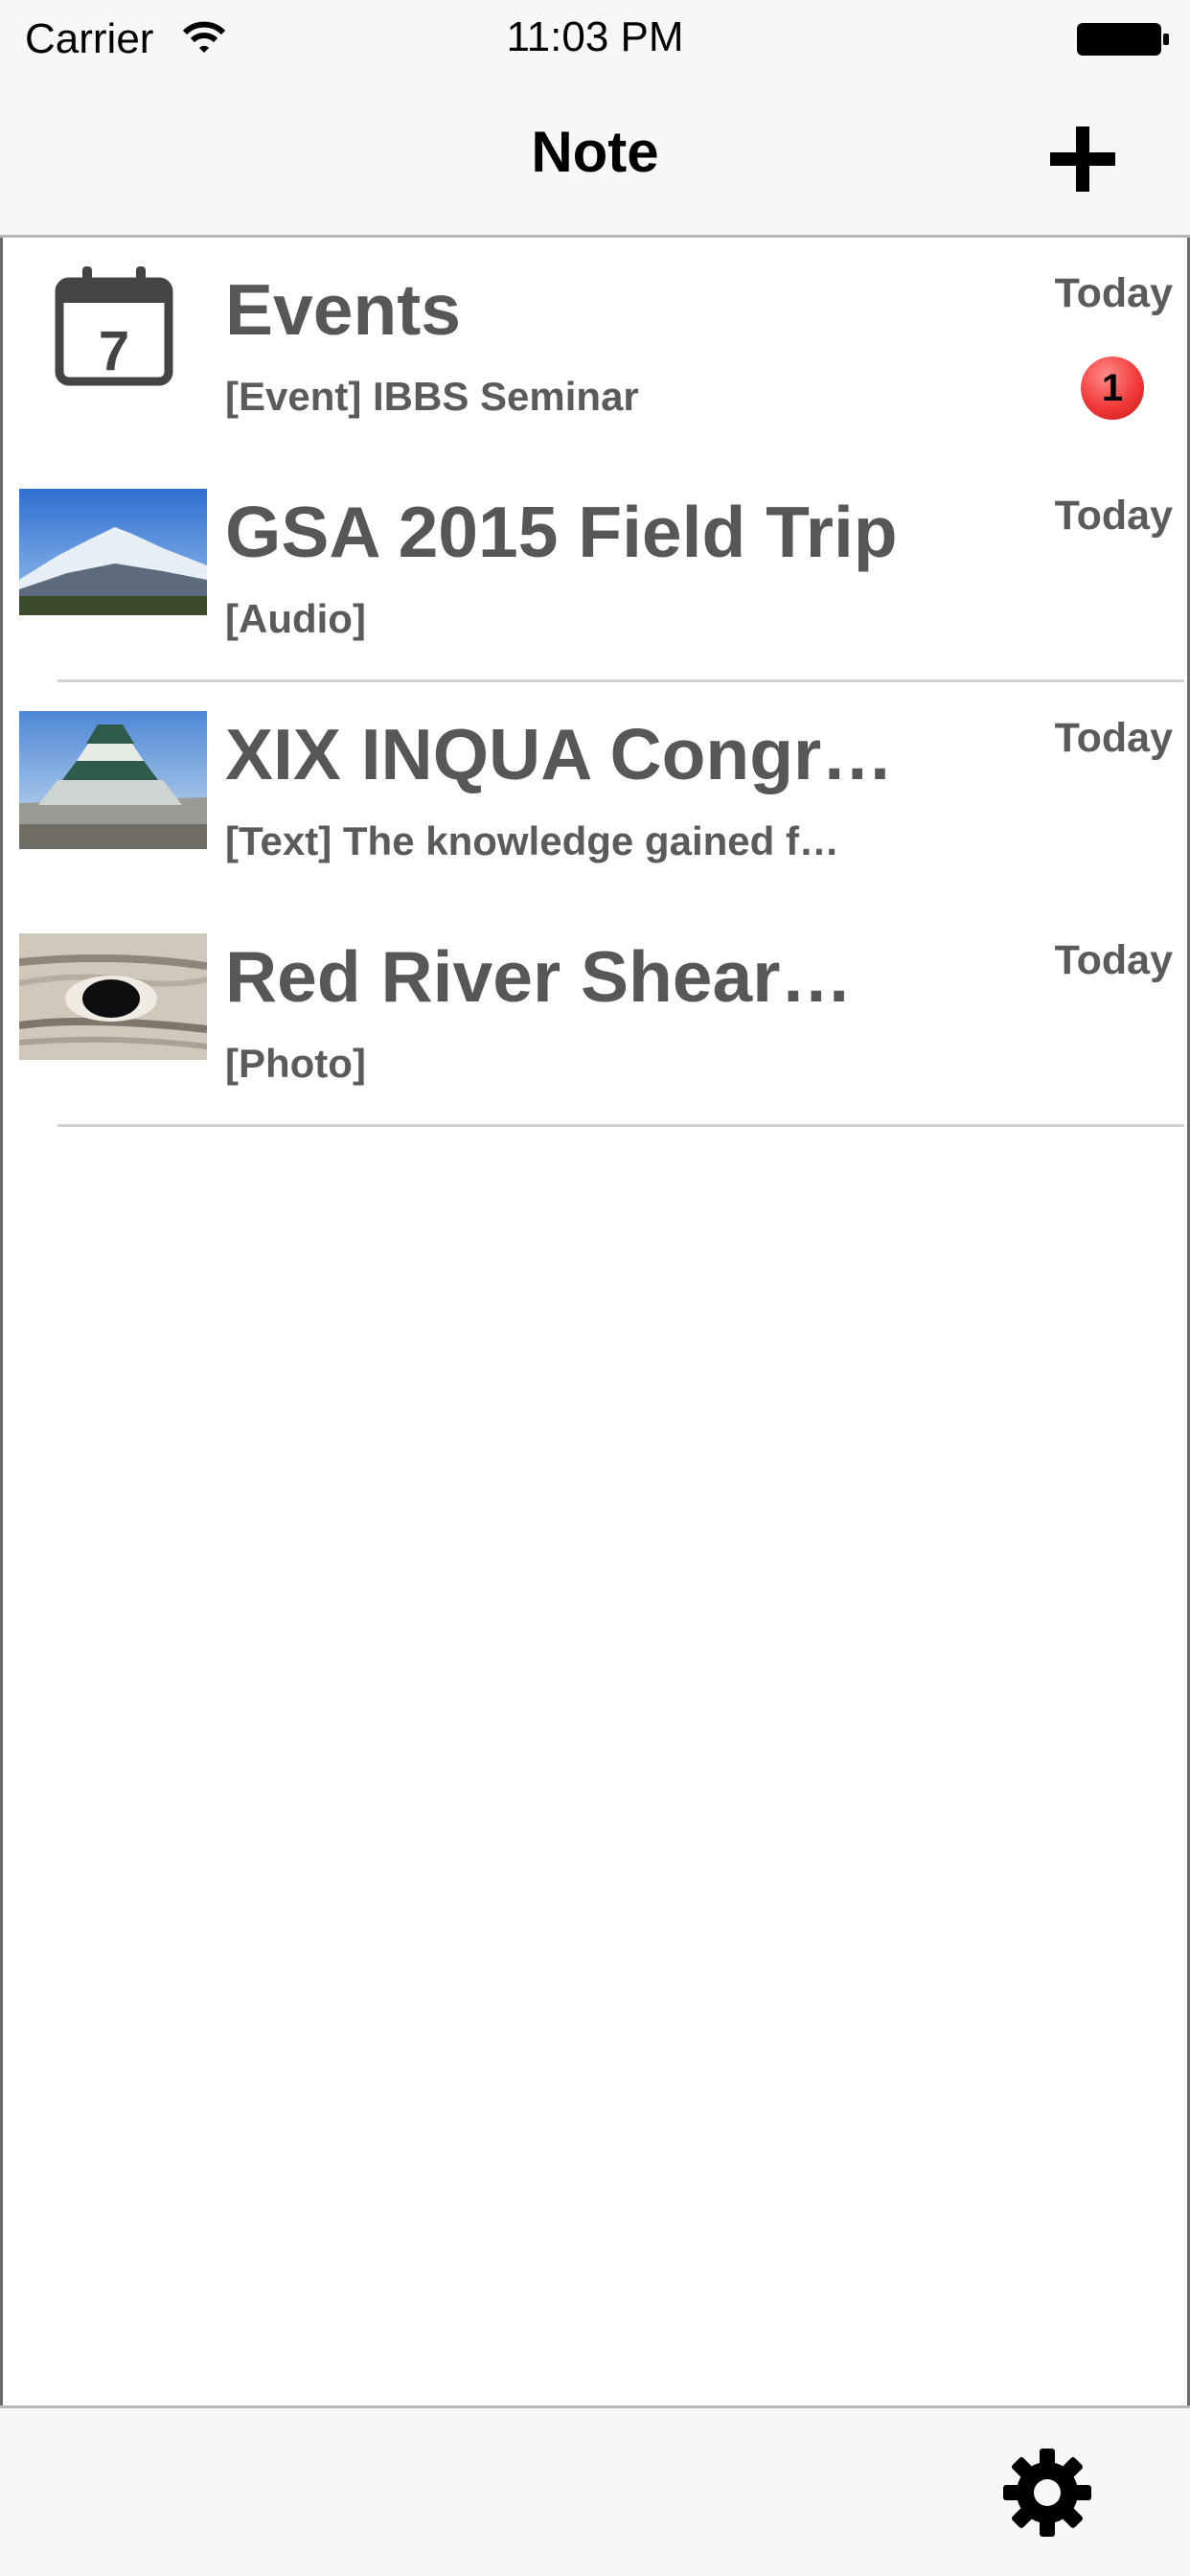 This screenshot has width=1190, height=2576. I want to click on note-title: GSA 2015 Field Trip, so click(561, 532).